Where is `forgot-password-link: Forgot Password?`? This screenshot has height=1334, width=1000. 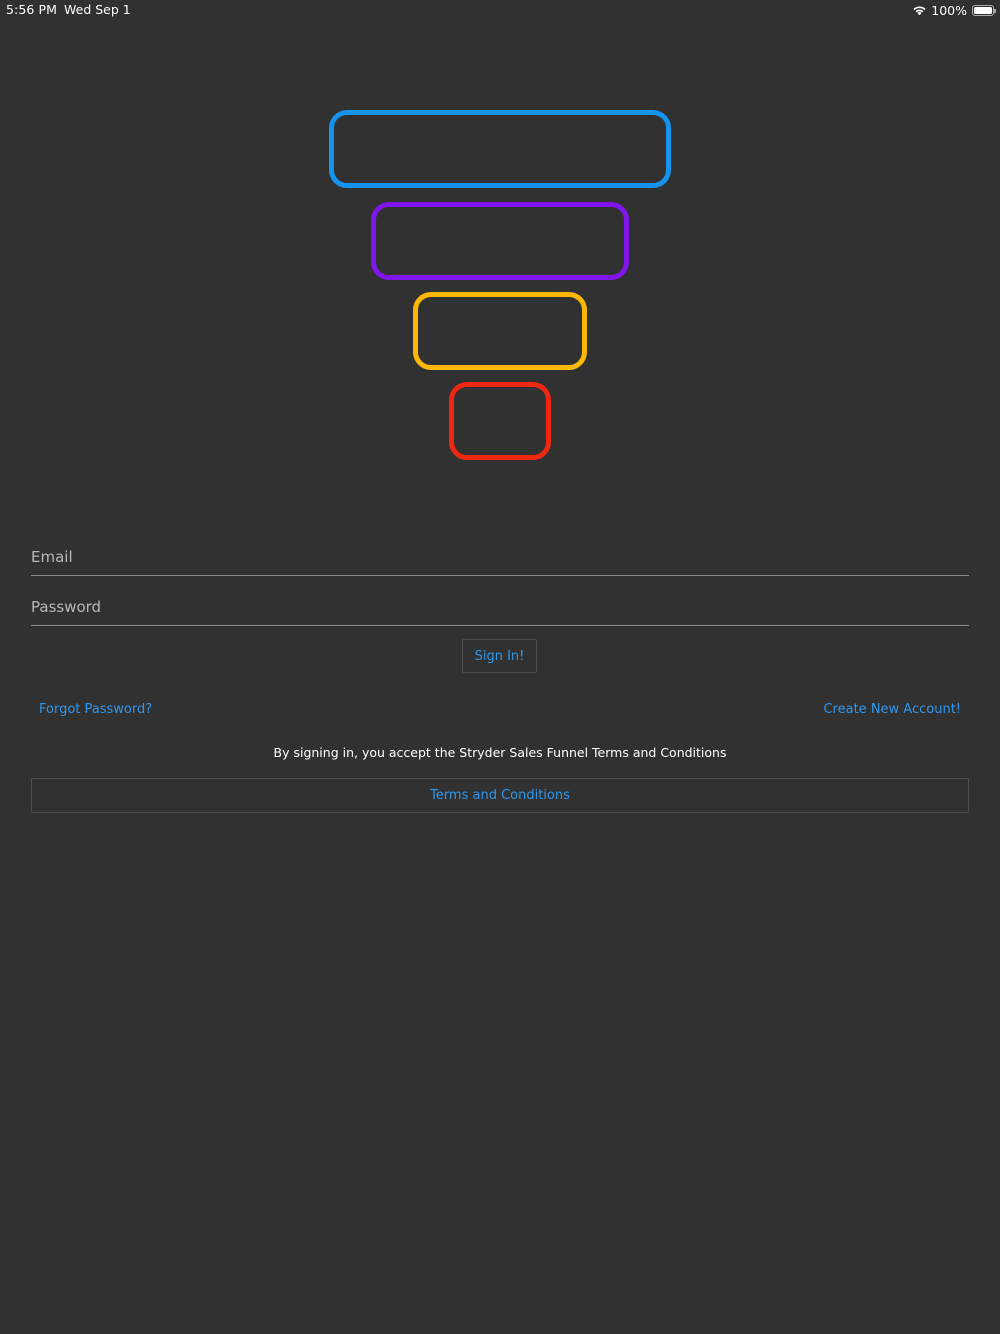
forgot-password-link: Forgot Password? is located at coordinates (95, 709).